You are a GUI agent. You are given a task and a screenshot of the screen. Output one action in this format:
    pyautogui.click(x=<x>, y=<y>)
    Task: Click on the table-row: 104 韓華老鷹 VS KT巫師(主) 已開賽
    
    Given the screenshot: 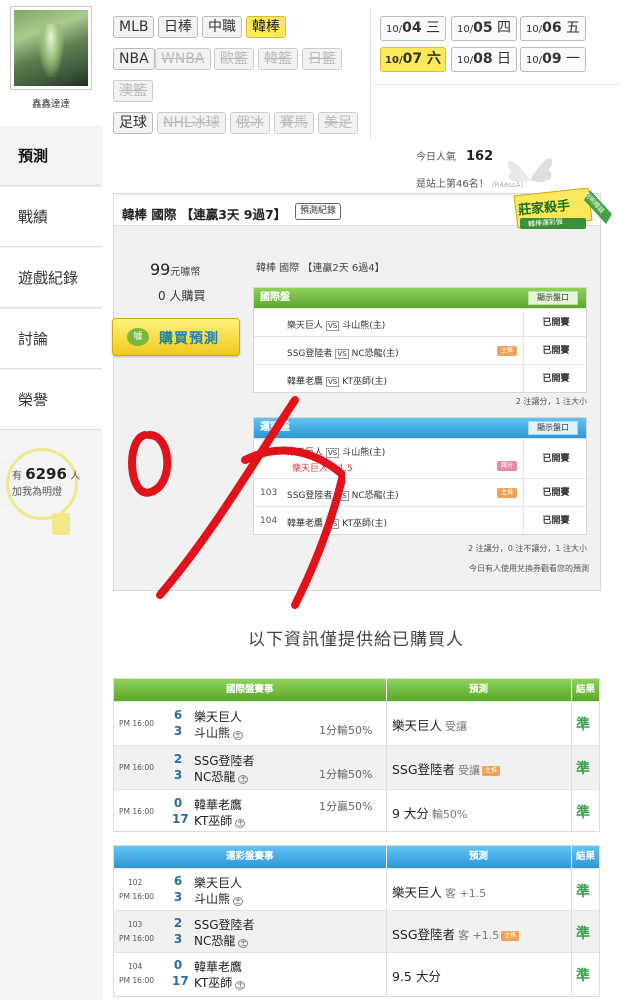 What is the action you would take?
    pyautogui.click(x=420, y=520)
    